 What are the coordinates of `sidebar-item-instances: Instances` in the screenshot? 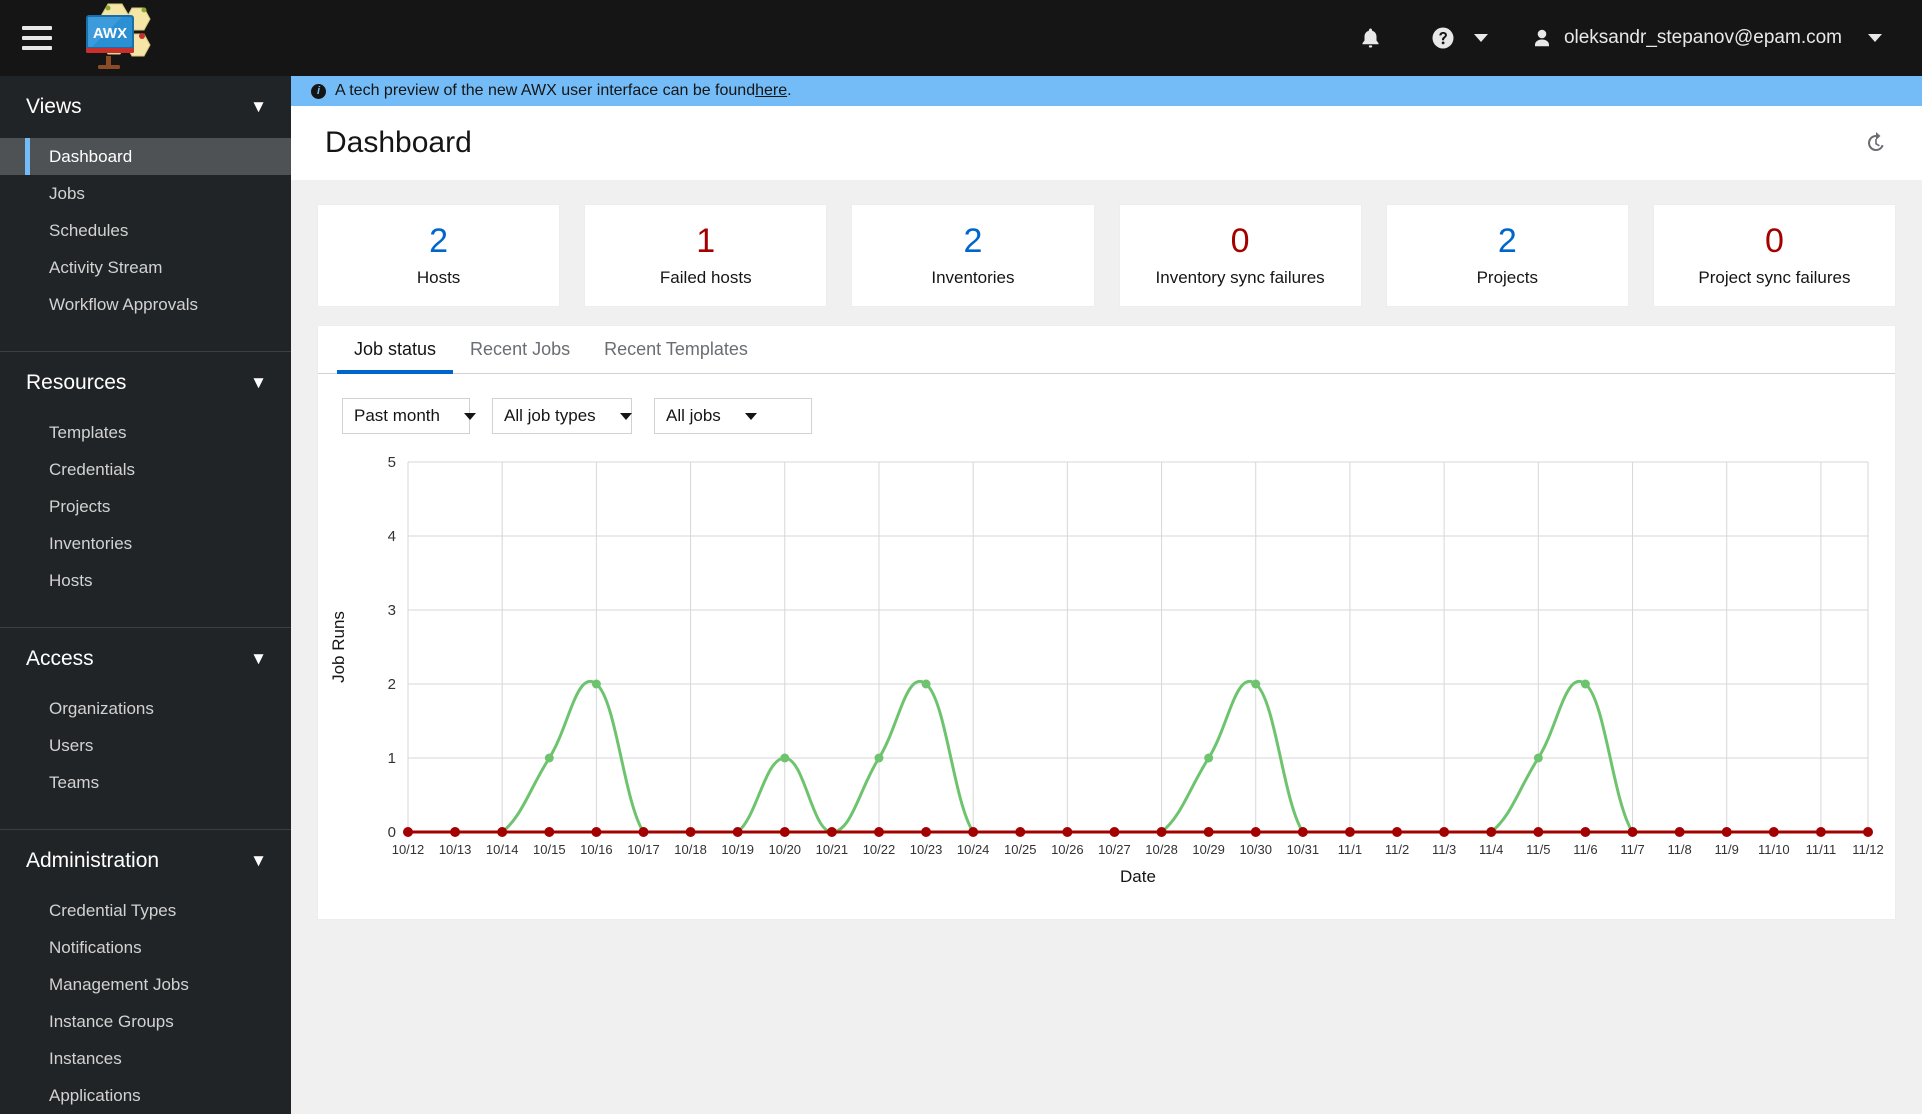 It's located at (145, 1058).